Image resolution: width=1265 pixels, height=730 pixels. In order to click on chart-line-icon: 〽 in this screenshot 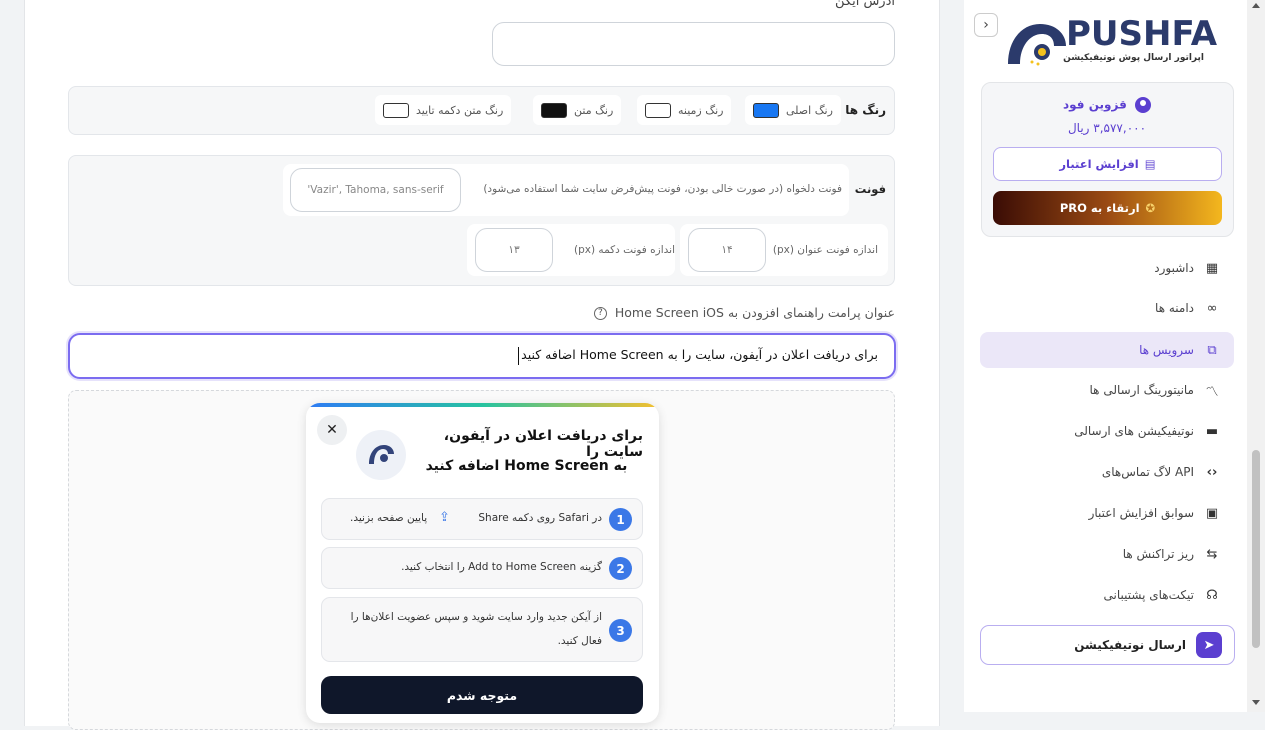, I will do `click(1212, 392)`.